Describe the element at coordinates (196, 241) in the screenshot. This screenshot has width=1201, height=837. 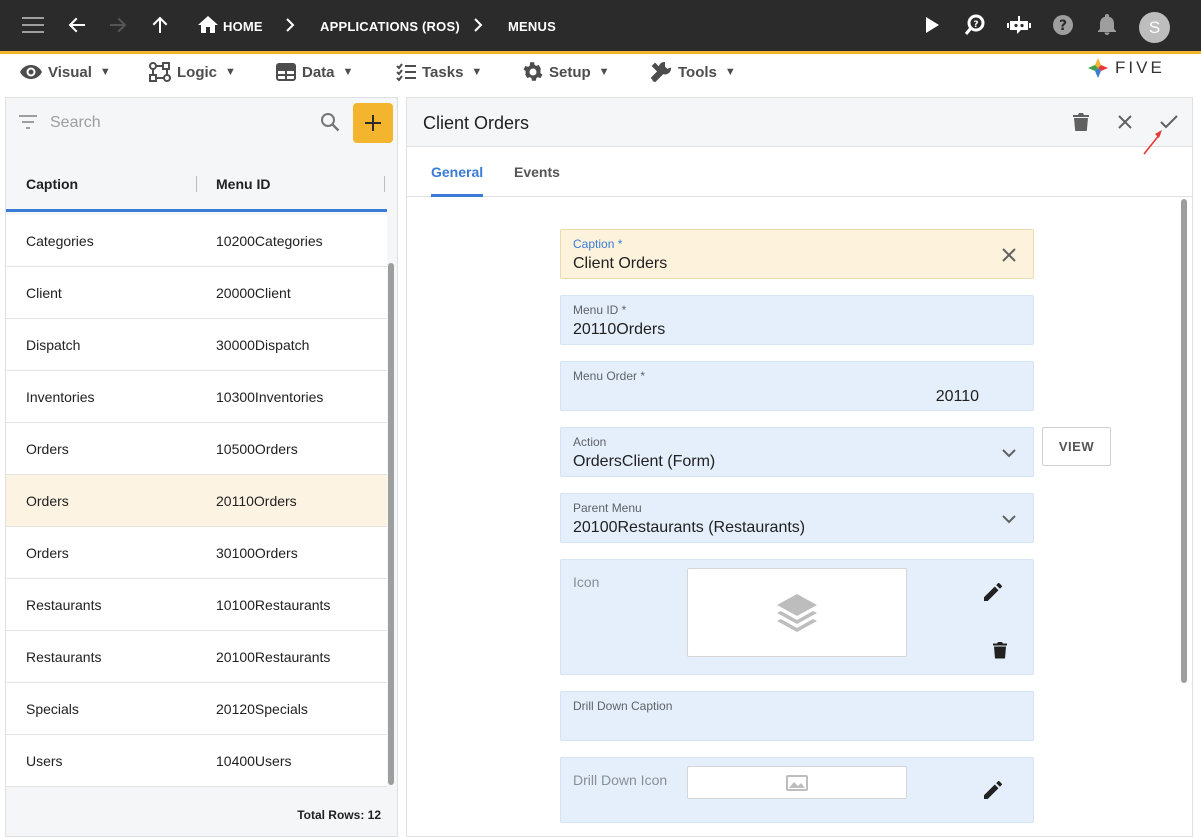
I see `list-row: Categories 10200Categories` at that location.